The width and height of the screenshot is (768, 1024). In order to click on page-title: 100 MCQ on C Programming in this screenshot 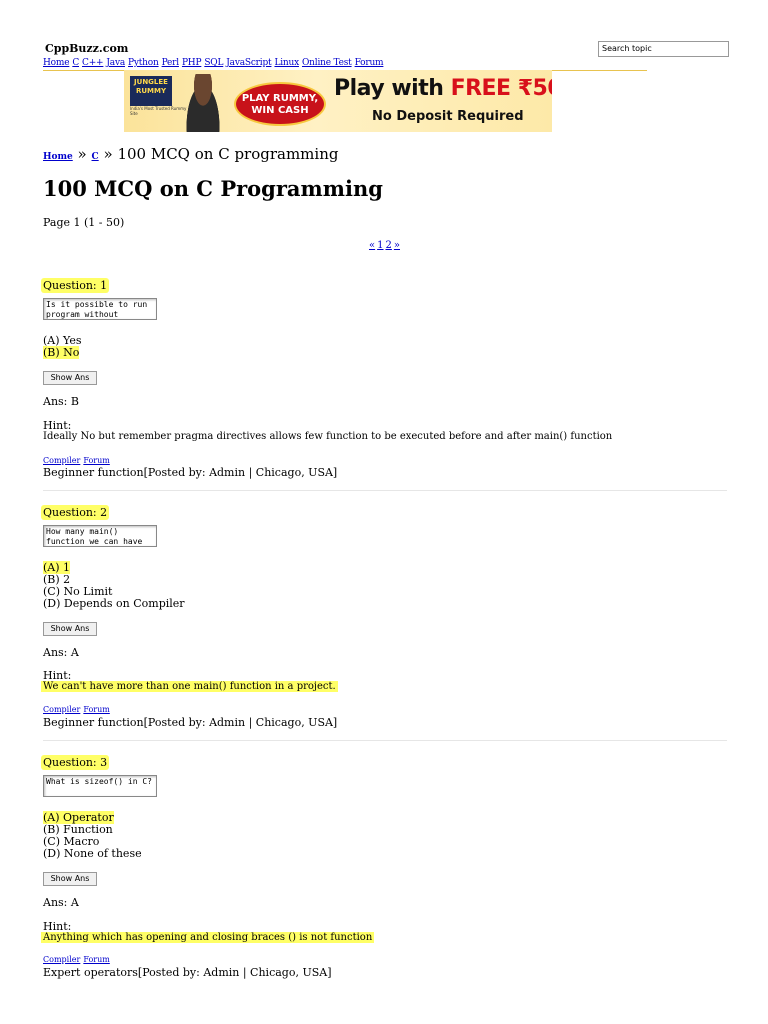, I will do `click(213, 188)`.